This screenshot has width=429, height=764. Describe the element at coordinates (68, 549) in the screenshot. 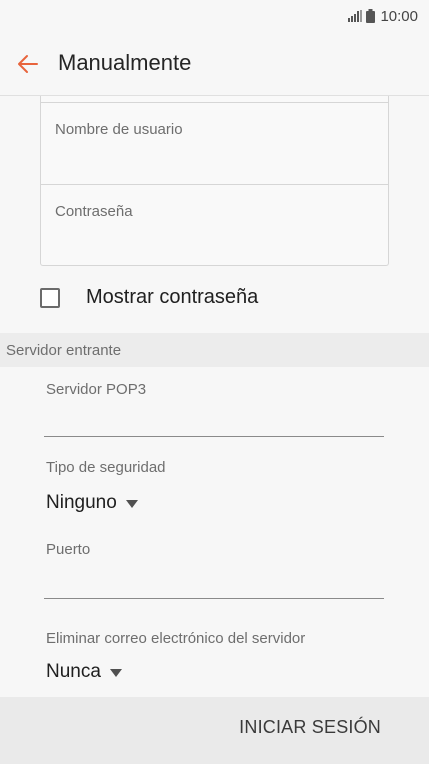

I see `port-label: Puerto` at that location.